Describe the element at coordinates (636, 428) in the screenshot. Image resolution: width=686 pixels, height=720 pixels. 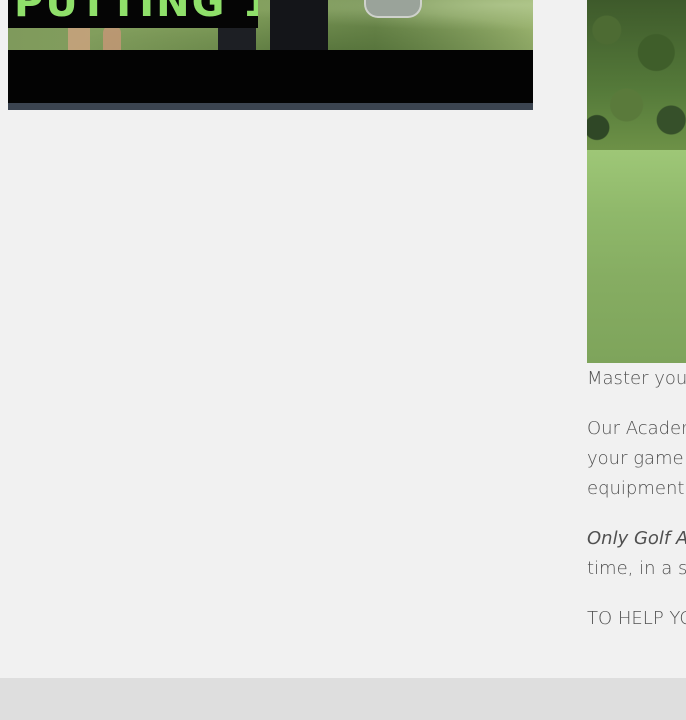
I see `article-line: Our Acaden` at that location.